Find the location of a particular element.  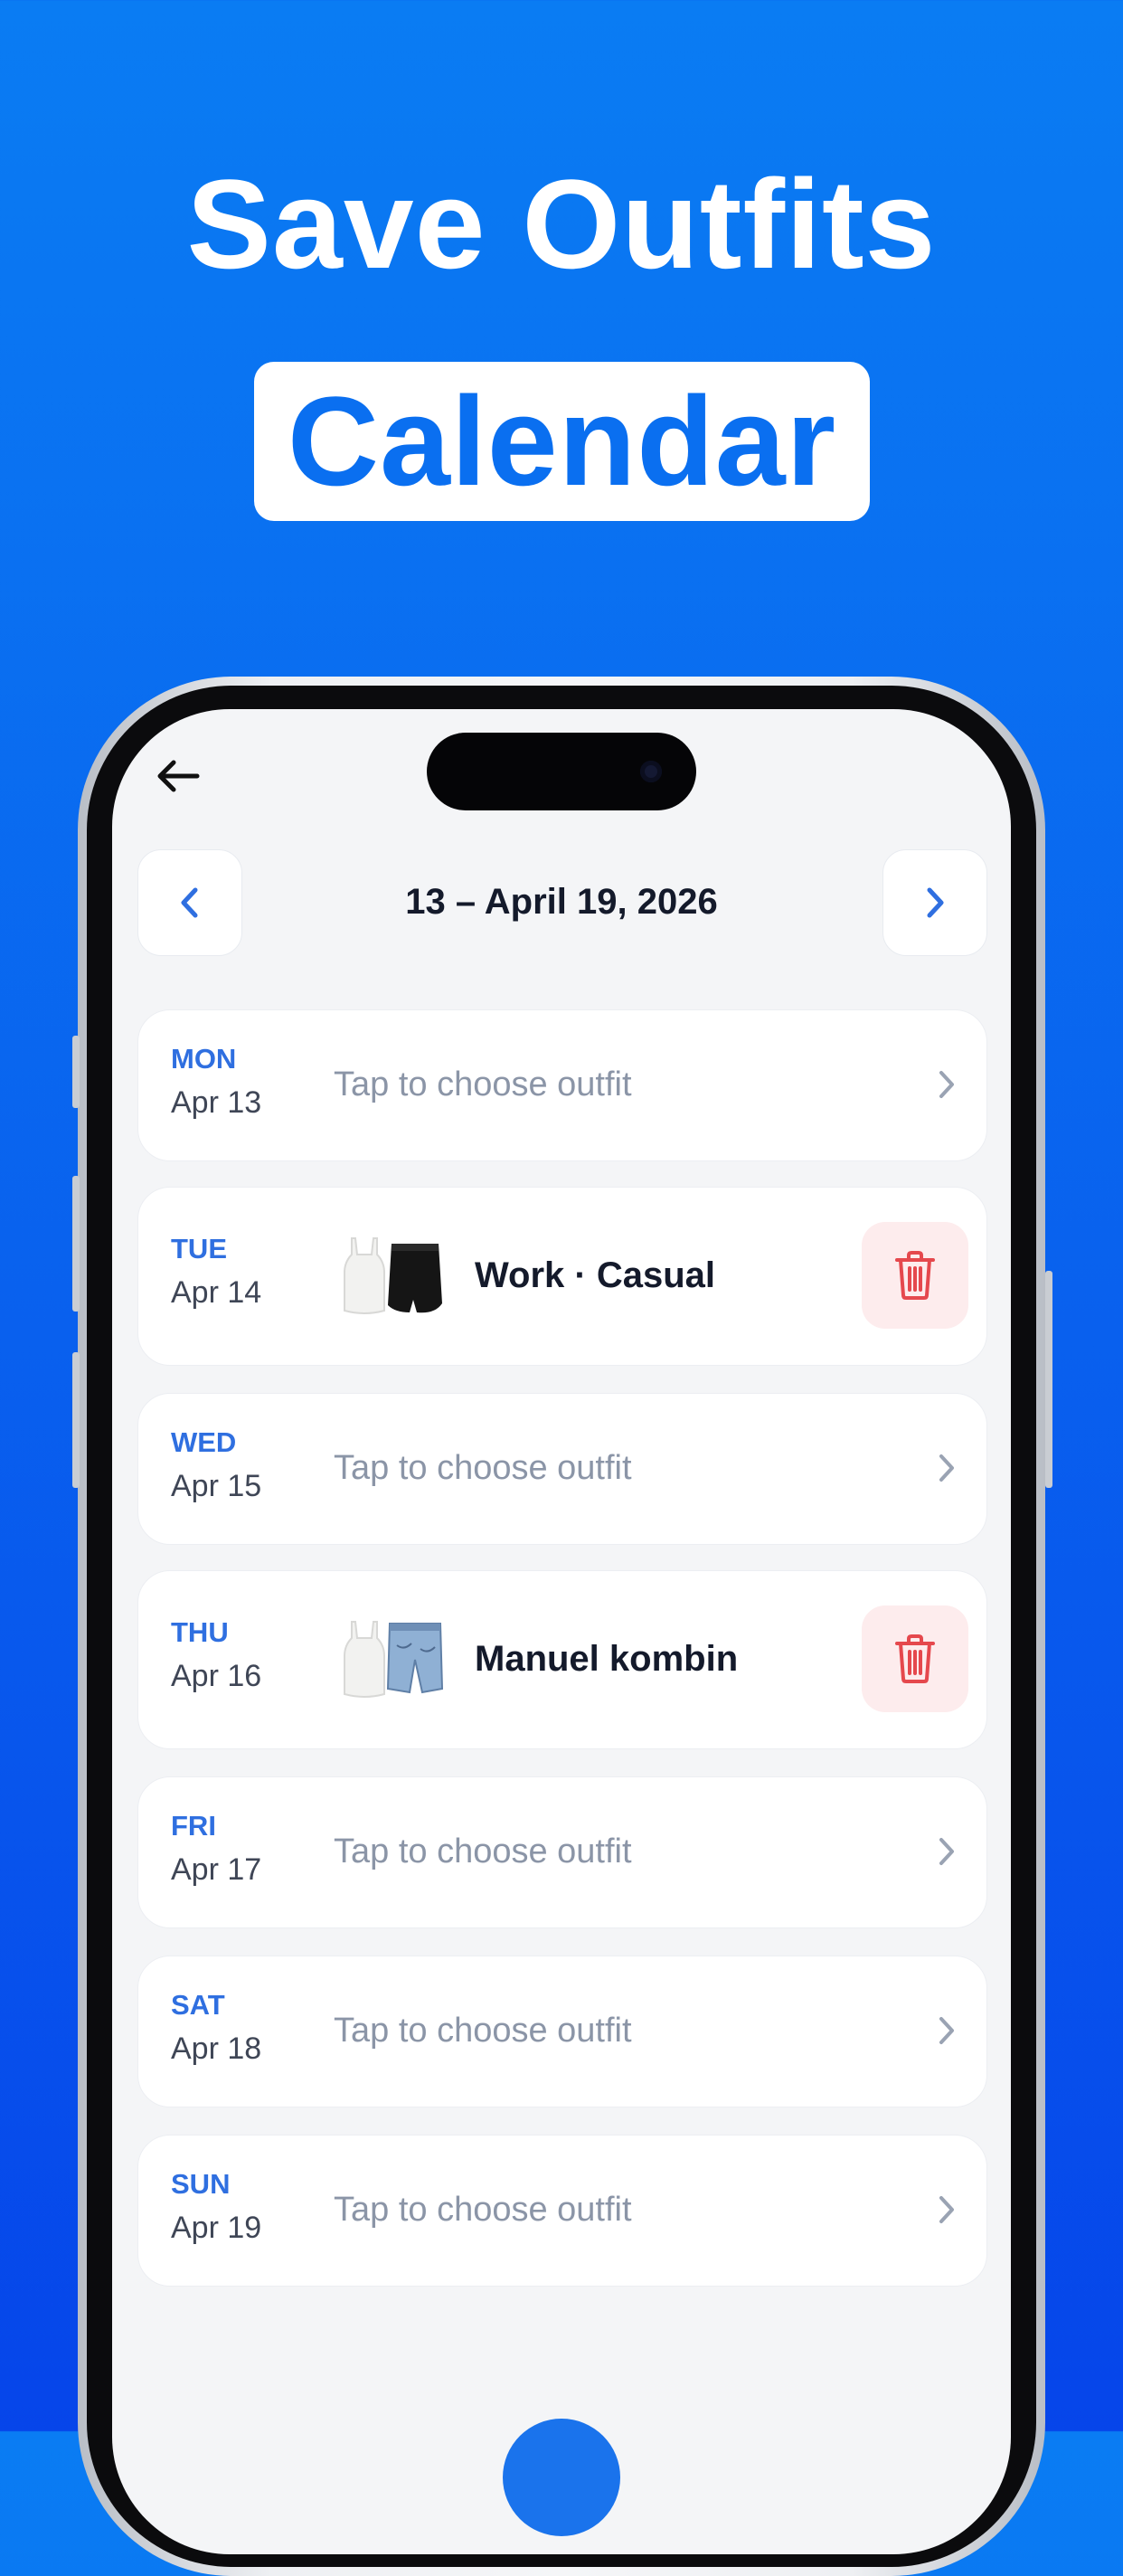

back-button is located at coordinates (179, 776).